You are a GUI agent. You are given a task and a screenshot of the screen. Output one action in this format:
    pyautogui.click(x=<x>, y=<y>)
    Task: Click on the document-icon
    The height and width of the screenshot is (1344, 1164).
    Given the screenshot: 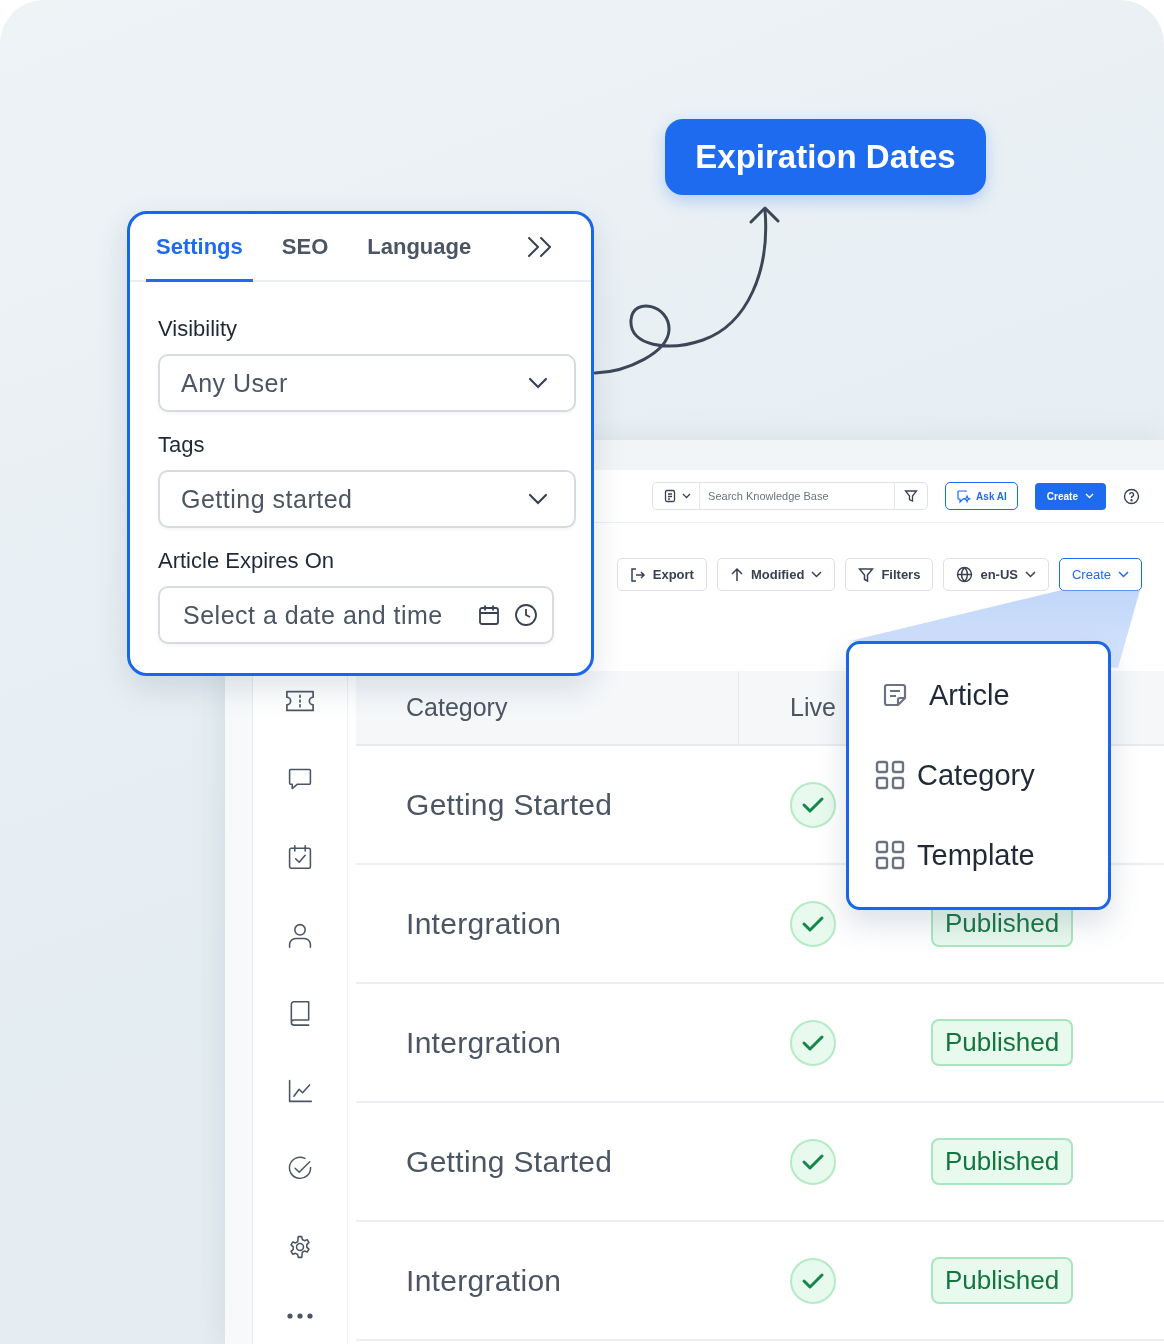 What is the action you would take?
    pyautogui.click(x=670, y=496)
    